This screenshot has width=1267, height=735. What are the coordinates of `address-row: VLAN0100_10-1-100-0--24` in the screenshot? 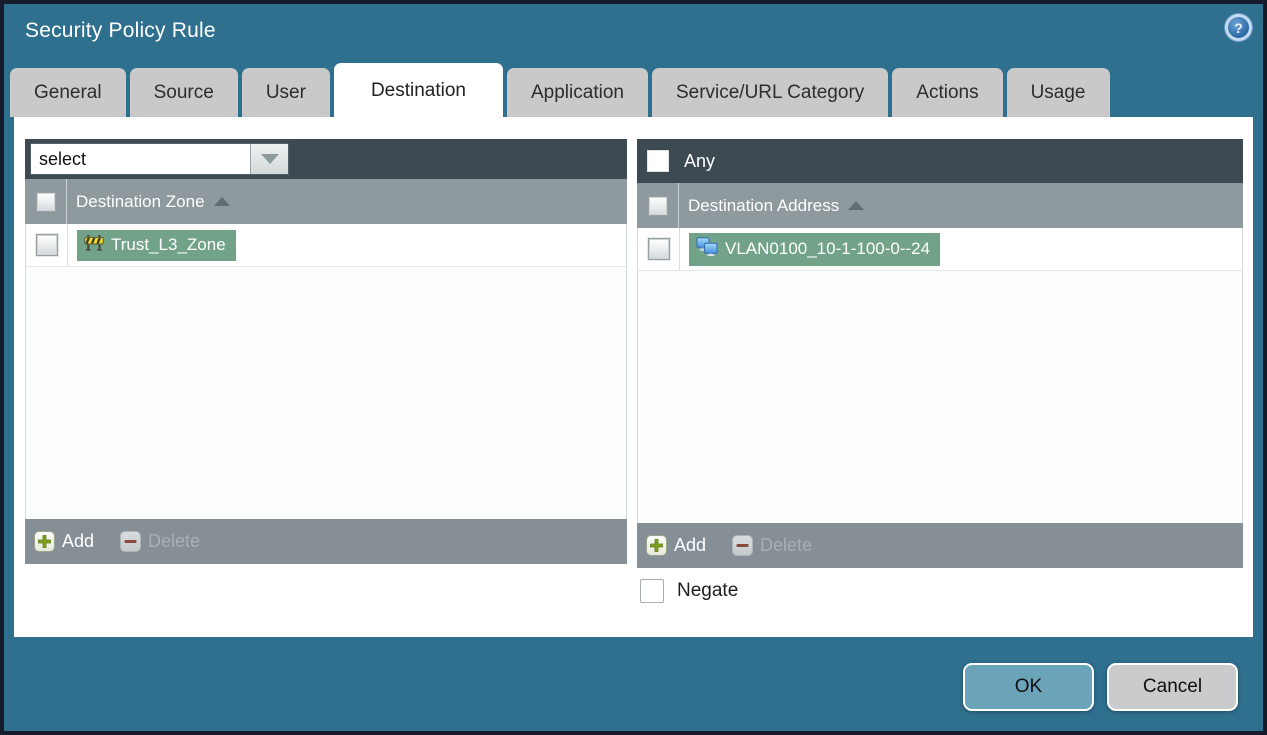 It's located at (940, 249).